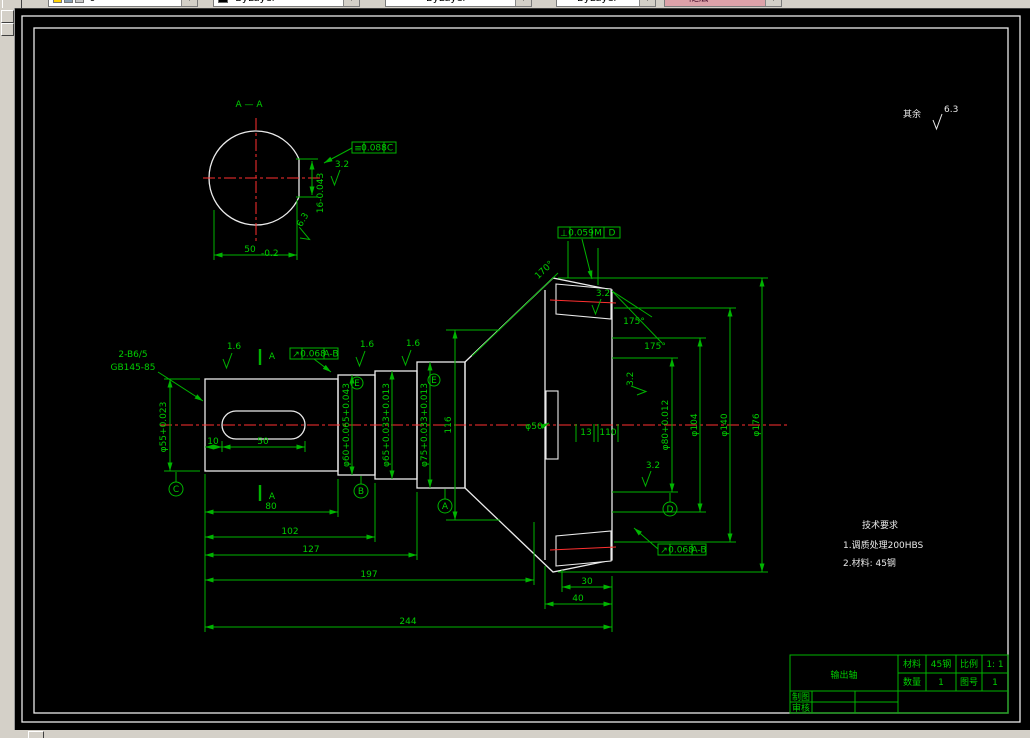 This screenshot has height=738, width=1030. Describe the element at coordinates (801, 708) in the screenshot. I see `checker-label: 审核` at that location.